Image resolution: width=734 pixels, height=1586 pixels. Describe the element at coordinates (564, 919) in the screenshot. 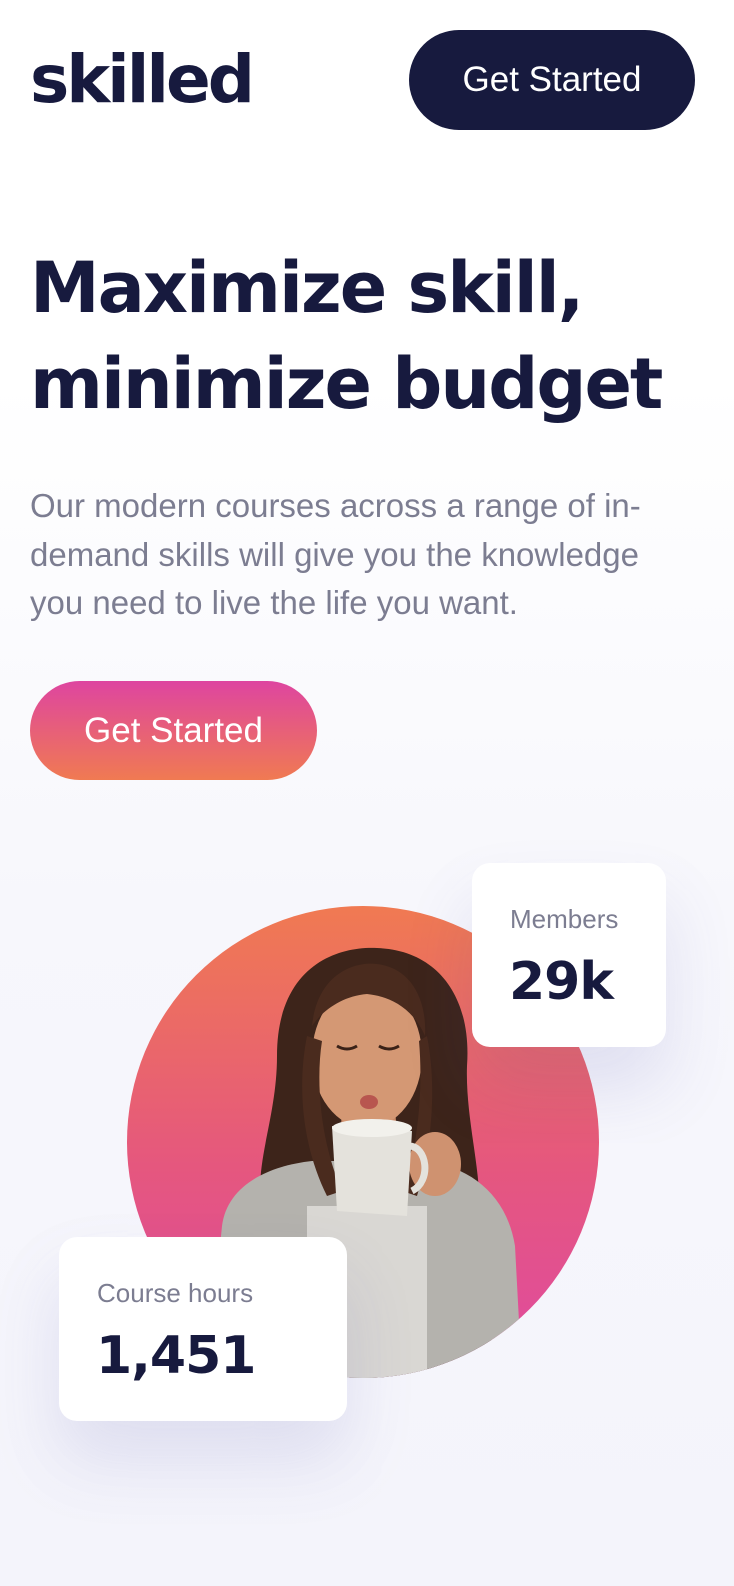

I see `members-label: Members` at that location.